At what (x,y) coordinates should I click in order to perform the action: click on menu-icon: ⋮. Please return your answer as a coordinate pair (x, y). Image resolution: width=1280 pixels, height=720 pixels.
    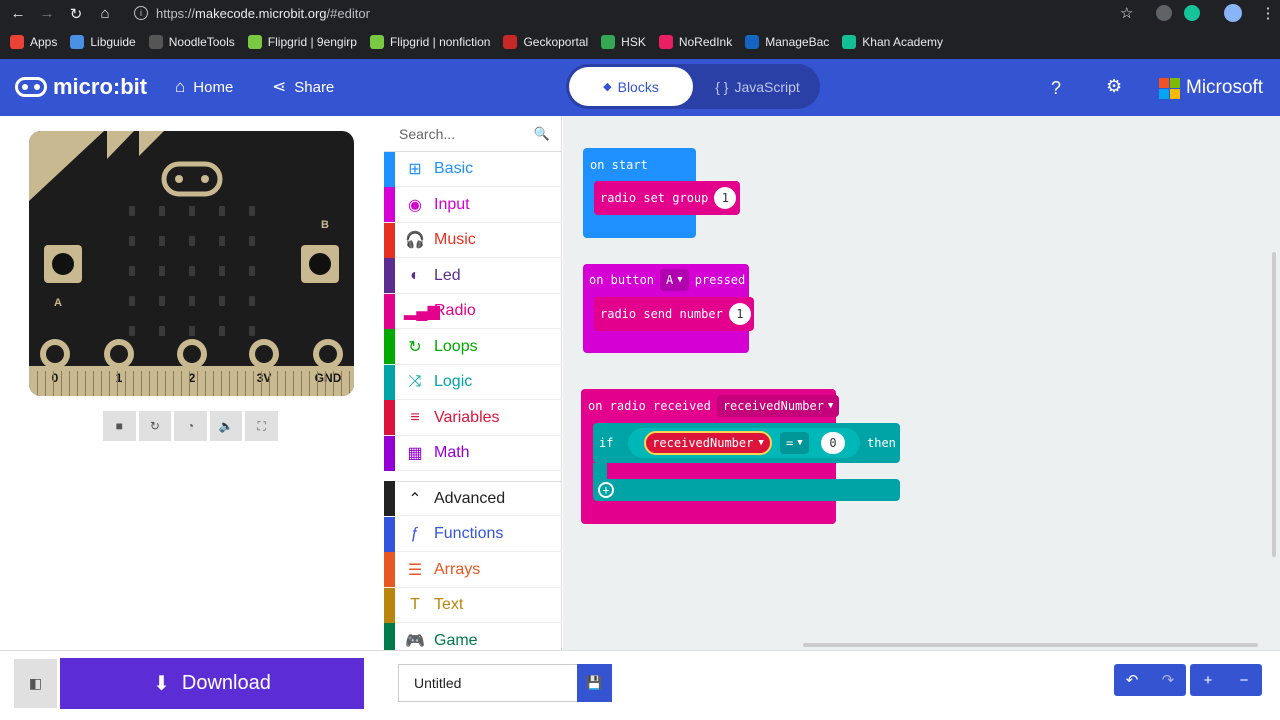
    Looking at the image, I should click on (1268, 13).